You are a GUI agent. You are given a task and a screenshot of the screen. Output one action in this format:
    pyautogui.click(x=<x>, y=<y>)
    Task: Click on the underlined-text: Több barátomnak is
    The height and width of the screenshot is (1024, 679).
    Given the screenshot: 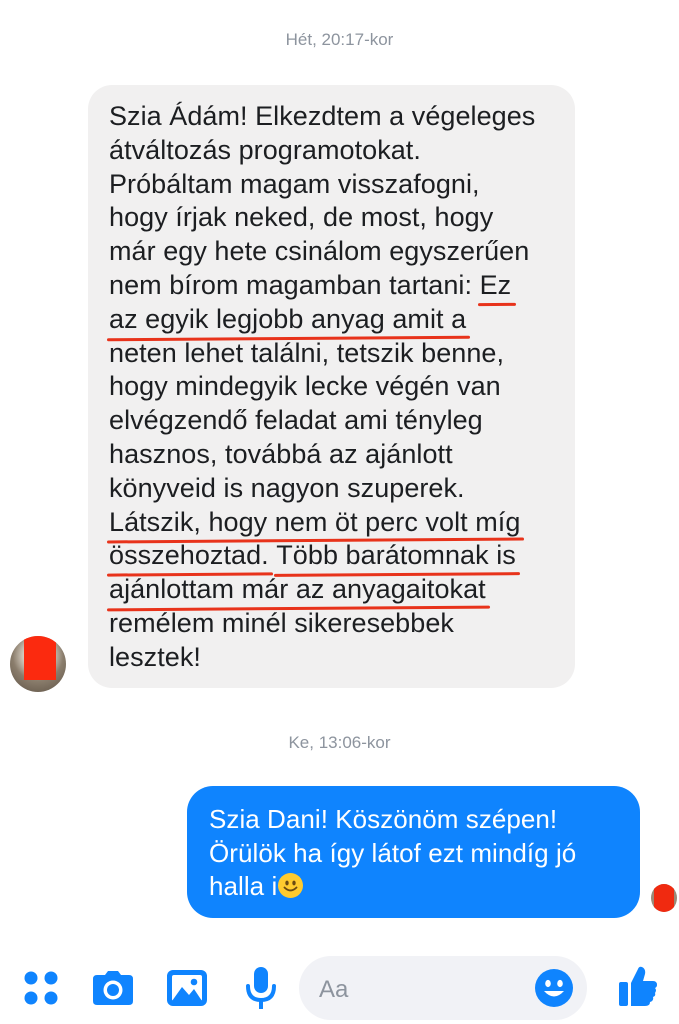 What is the action you would take?
    pyautogui.click(x=396, y=556)
    